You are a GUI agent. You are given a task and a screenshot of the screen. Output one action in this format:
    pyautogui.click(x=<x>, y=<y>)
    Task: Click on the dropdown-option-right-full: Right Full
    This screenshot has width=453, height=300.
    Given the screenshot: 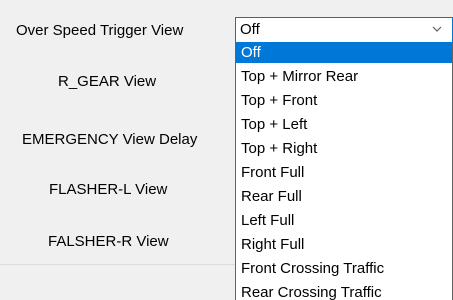 What is the action you would take?
    pyautogui.click(x=344, y=245)
    